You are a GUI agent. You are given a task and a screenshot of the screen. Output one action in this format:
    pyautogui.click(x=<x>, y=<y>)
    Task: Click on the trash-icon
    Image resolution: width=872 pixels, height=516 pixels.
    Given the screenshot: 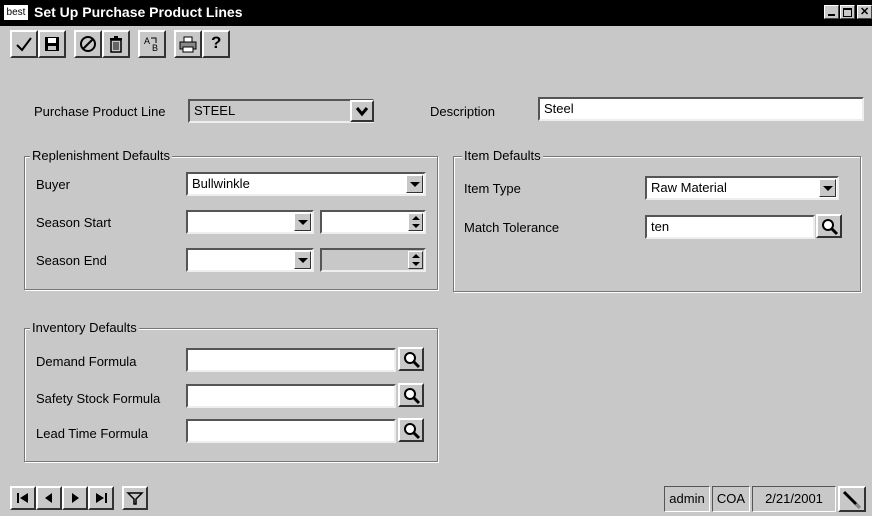 What is the action you would take?
    pyautogui.click(x=116, y=44)
    